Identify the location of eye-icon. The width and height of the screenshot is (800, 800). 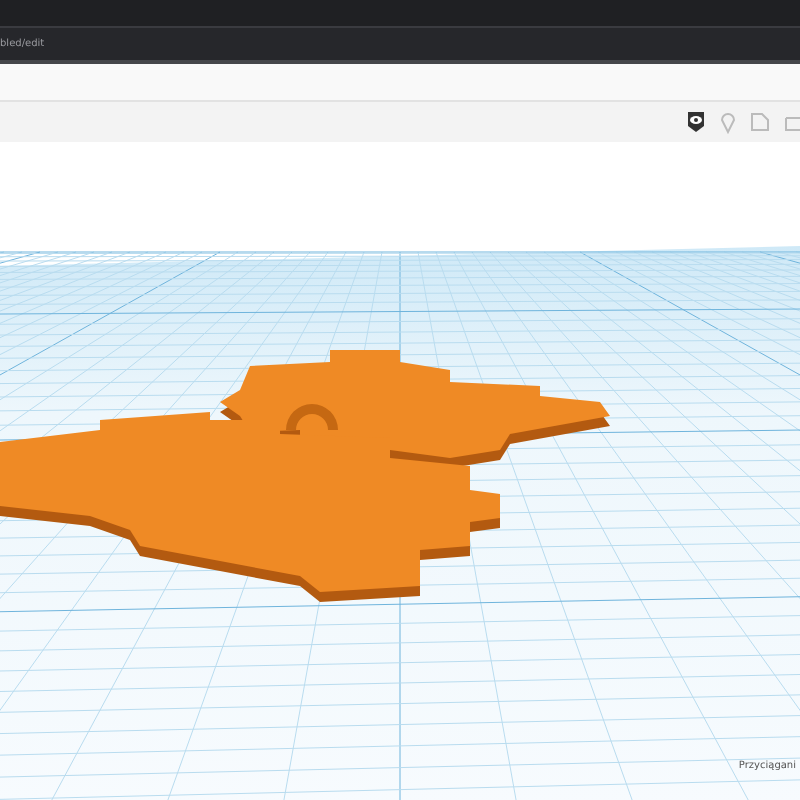
(696, 122).